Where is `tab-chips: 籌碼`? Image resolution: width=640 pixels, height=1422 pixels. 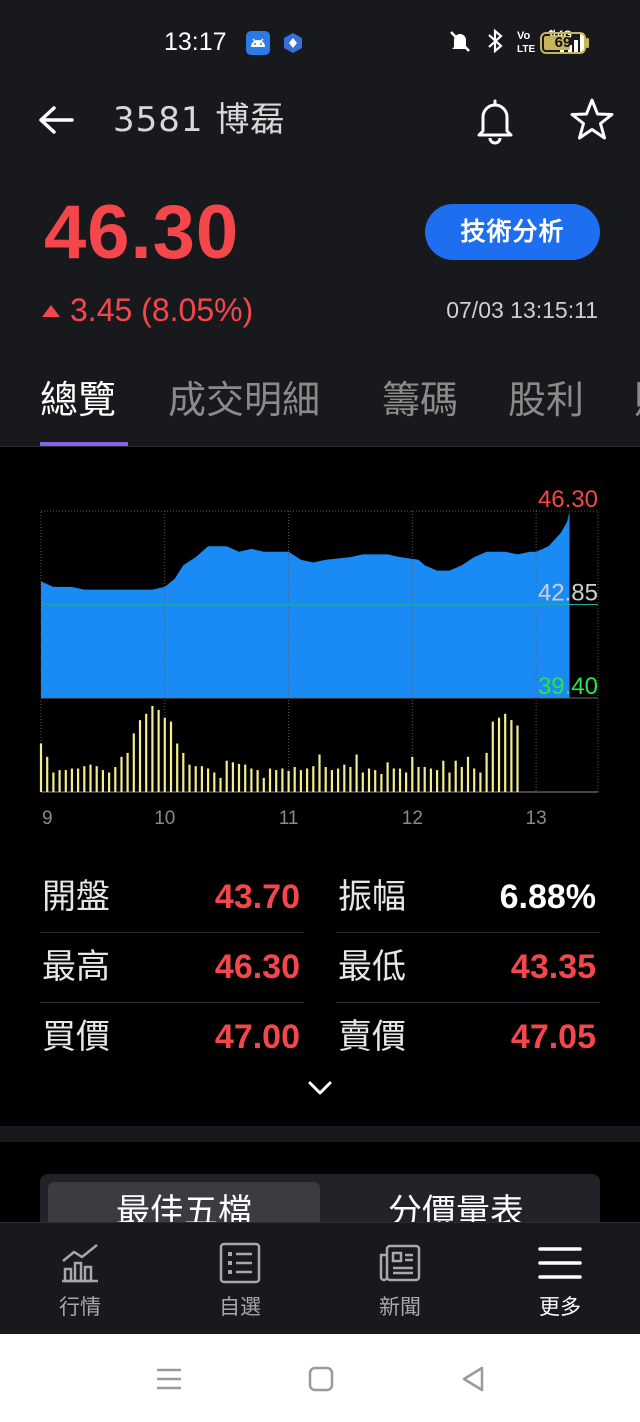
tab-chips: 籌碼 is located at coordinates (420, 400).